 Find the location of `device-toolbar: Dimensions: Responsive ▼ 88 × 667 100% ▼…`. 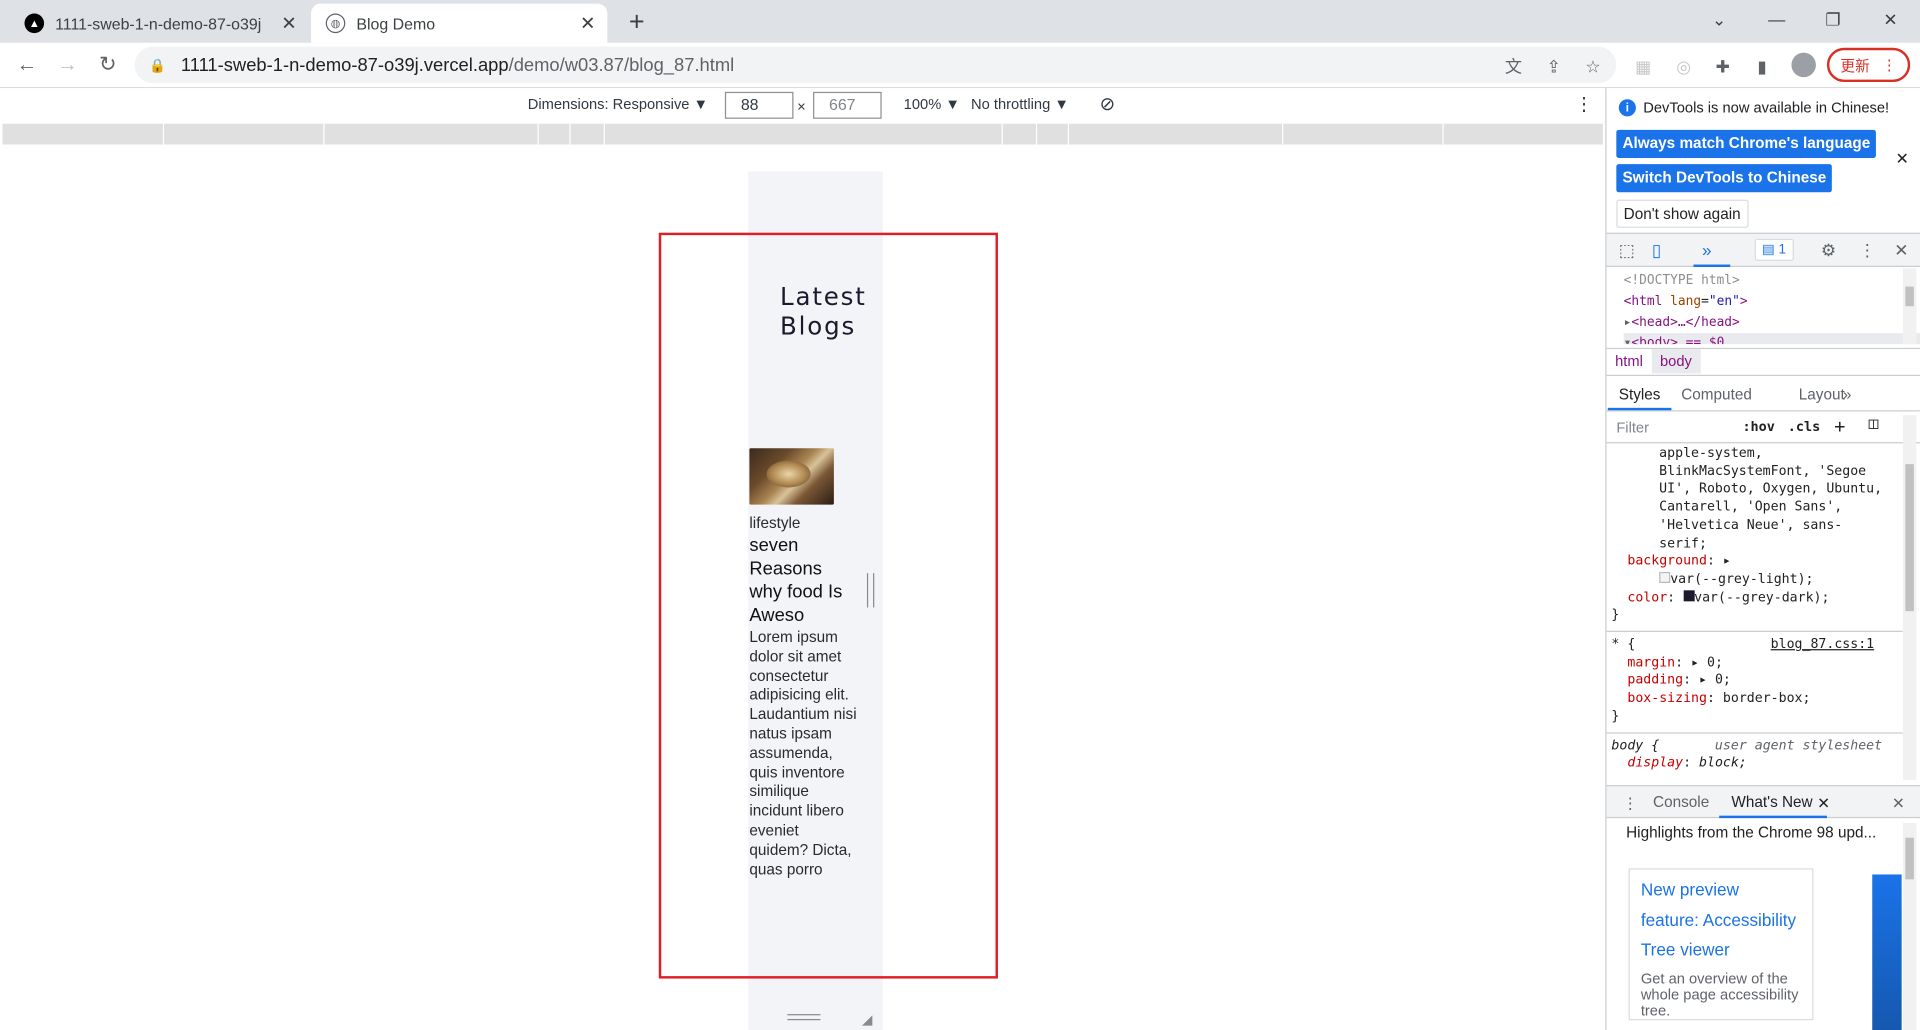

device-toolbar: Dimensions: Responsive ▼ 88 × 667 100% ▼… is located at coordinates (803, 105).